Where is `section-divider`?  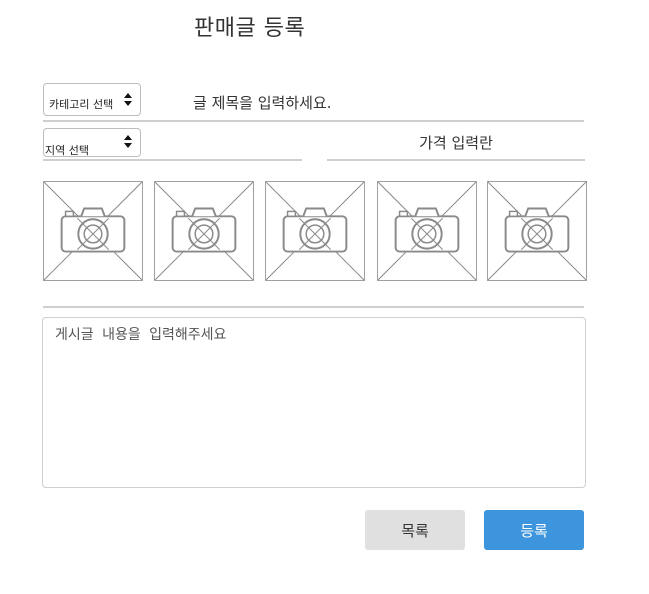 section-divider is located at coordinates (313, 307).